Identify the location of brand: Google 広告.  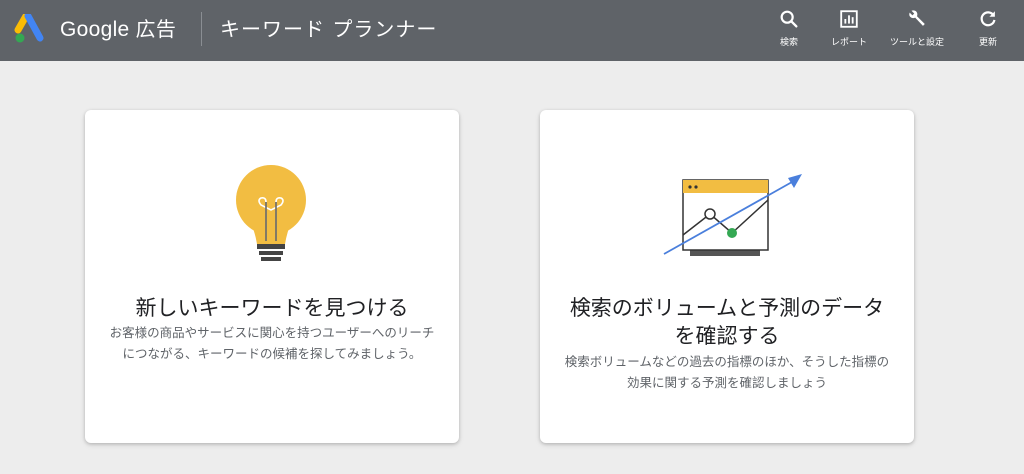
(118, 29).